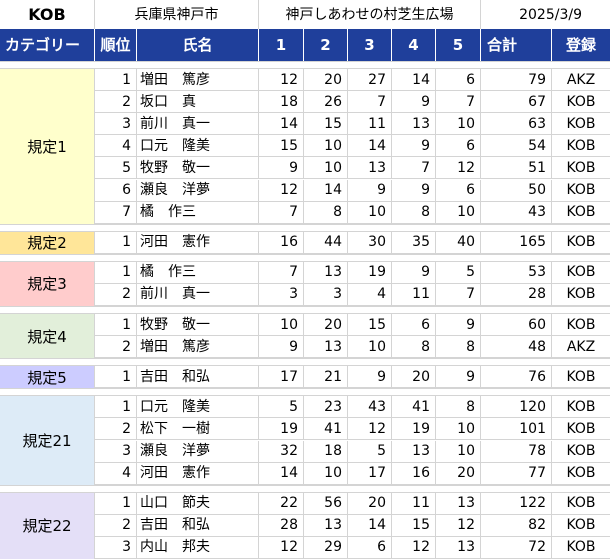 The height and width of the screenshot is (559, 610). I want to click on round-2-cell: 23, so click(326, 407).